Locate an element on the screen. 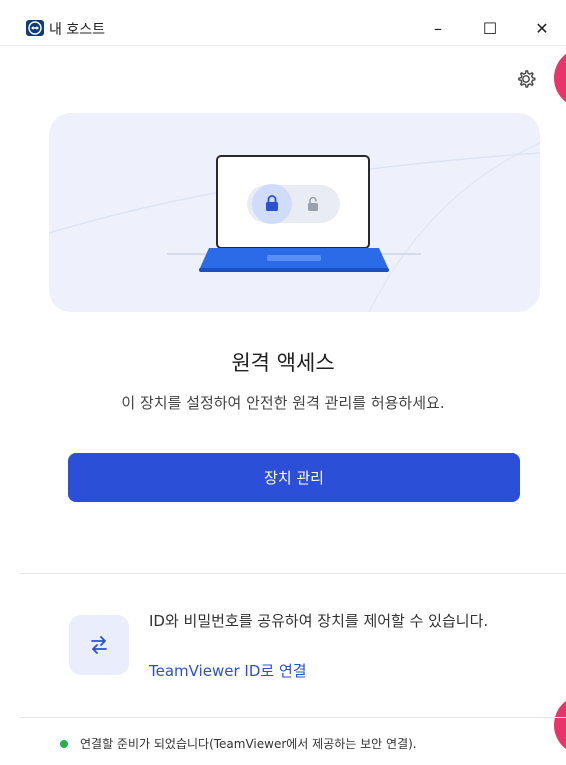 This screenshot has width=566, height=765. page-title: 원격 액세스 is located at coordinates (283, 363).